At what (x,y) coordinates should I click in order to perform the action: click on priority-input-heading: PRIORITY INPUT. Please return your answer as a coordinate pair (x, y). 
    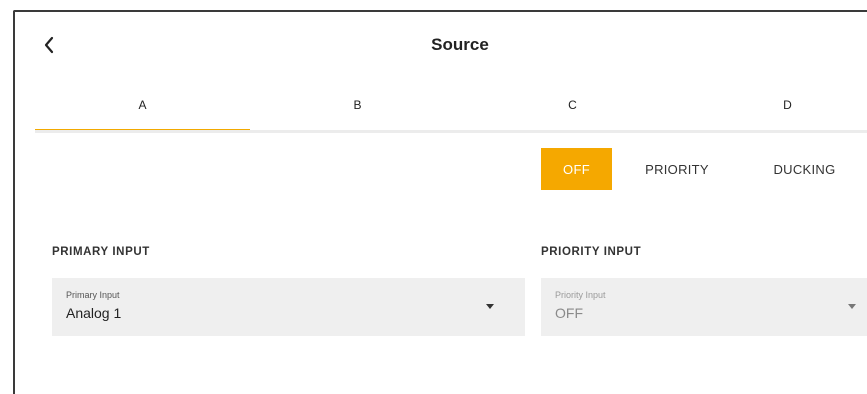
    Looking at the image, I should click on (591, 252).